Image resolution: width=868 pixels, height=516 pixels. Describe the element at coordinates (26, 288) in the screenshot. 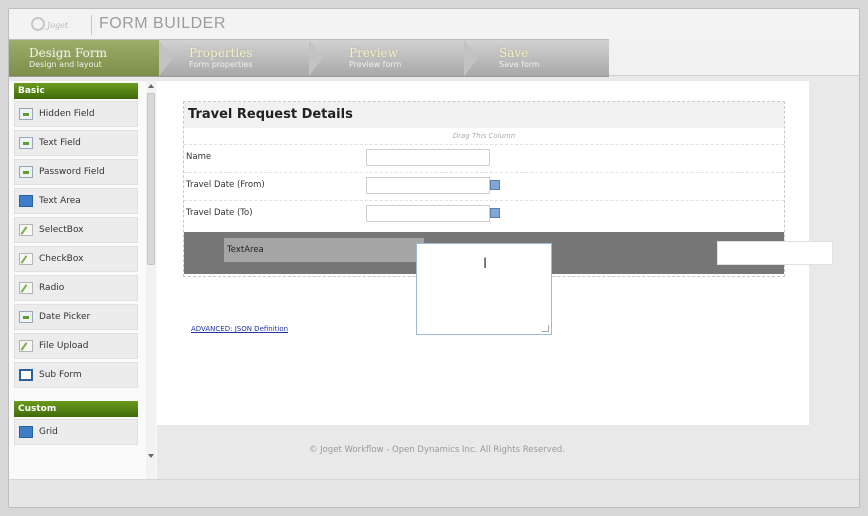

I see `radio-icon` at that location.